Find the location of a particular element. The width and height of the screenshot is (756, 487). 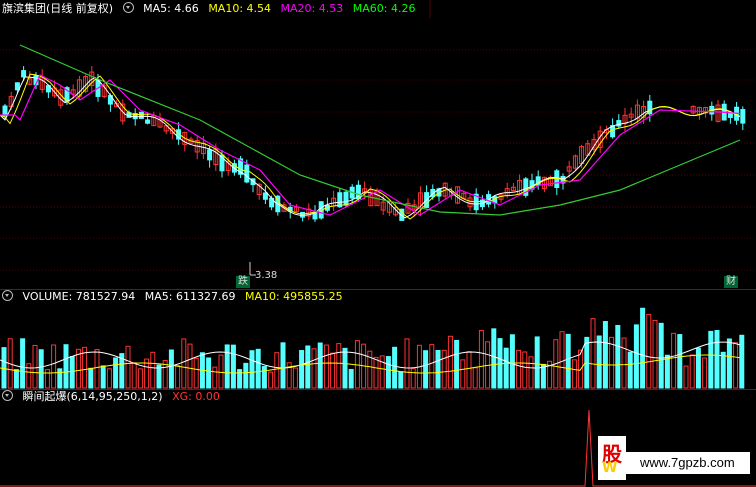

tag-right: 财 is located at coordinates (731, 282).